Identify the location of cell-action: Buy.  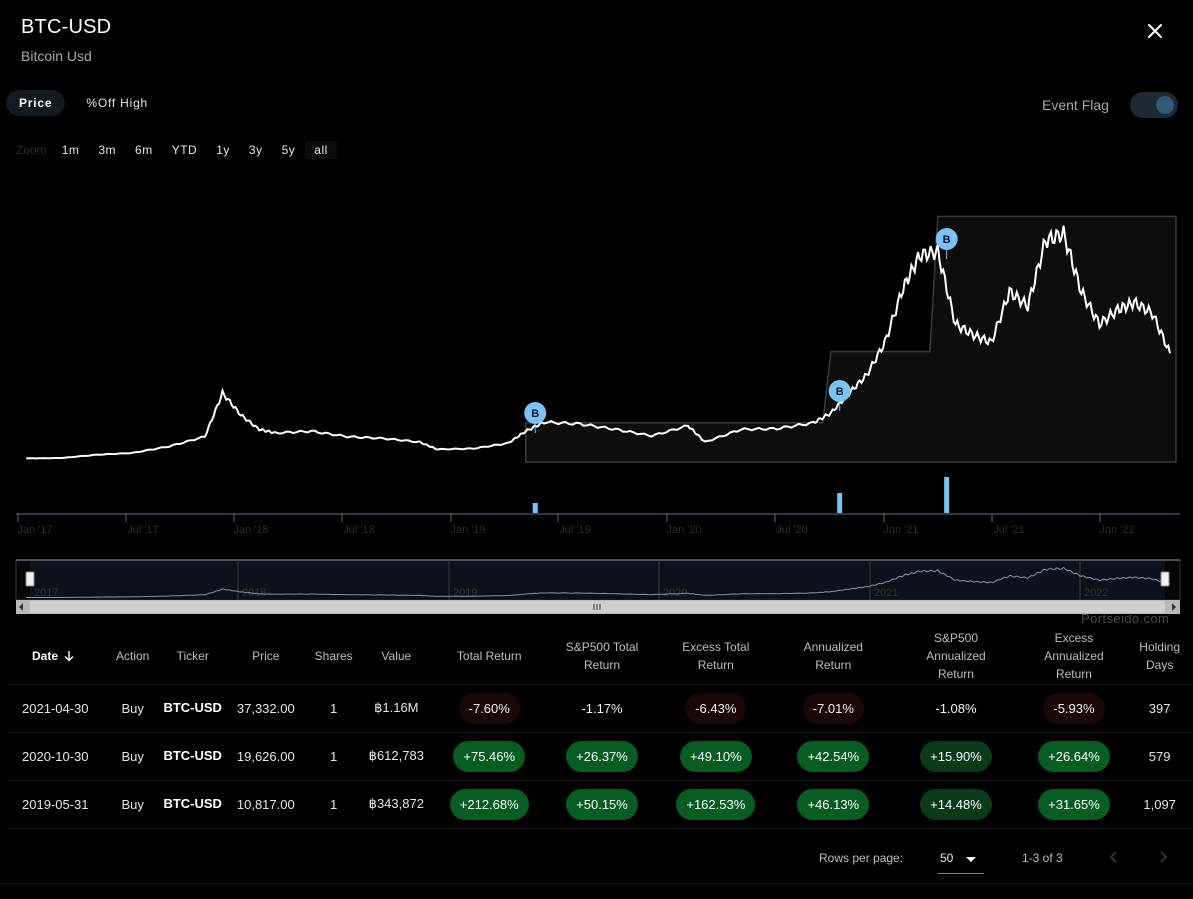
(132, 708).